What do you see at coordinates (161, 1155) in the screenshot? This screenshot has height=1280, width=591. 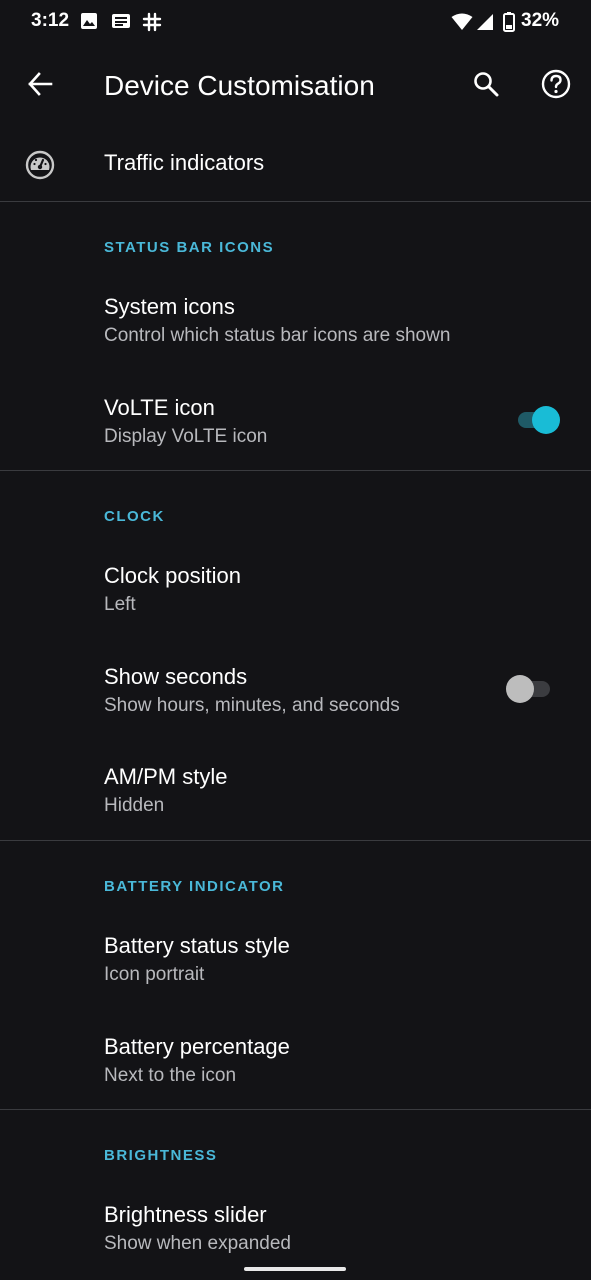 I see `category-brightness: BRIGHTNESS` at bounding box center [161, 1155].